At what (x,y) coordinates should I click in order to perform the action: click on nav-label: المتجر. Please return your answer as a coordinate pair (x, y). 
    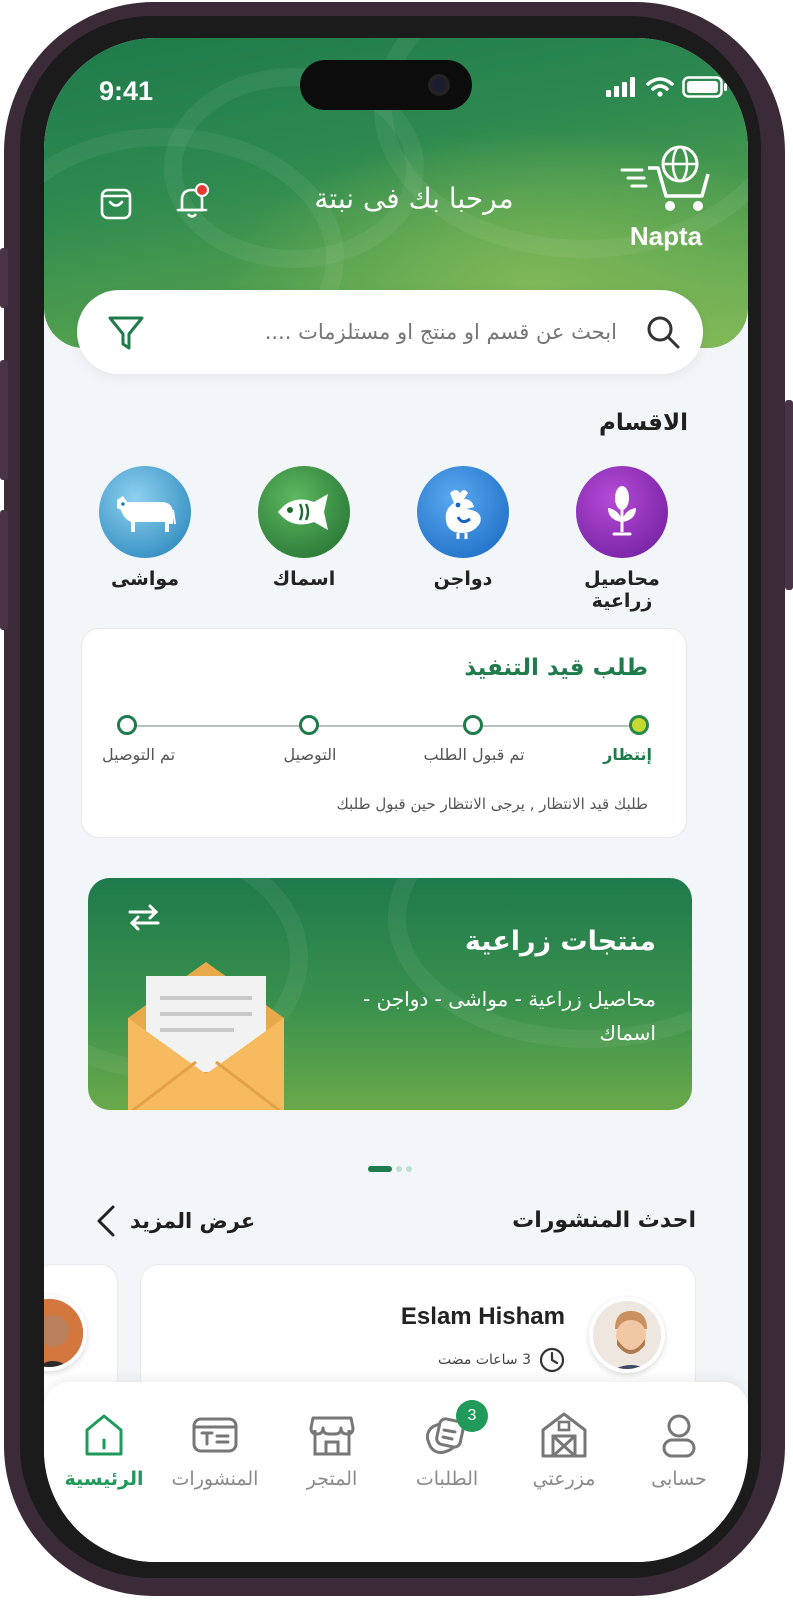
    Looking at the image, I should click on (332, 1479).